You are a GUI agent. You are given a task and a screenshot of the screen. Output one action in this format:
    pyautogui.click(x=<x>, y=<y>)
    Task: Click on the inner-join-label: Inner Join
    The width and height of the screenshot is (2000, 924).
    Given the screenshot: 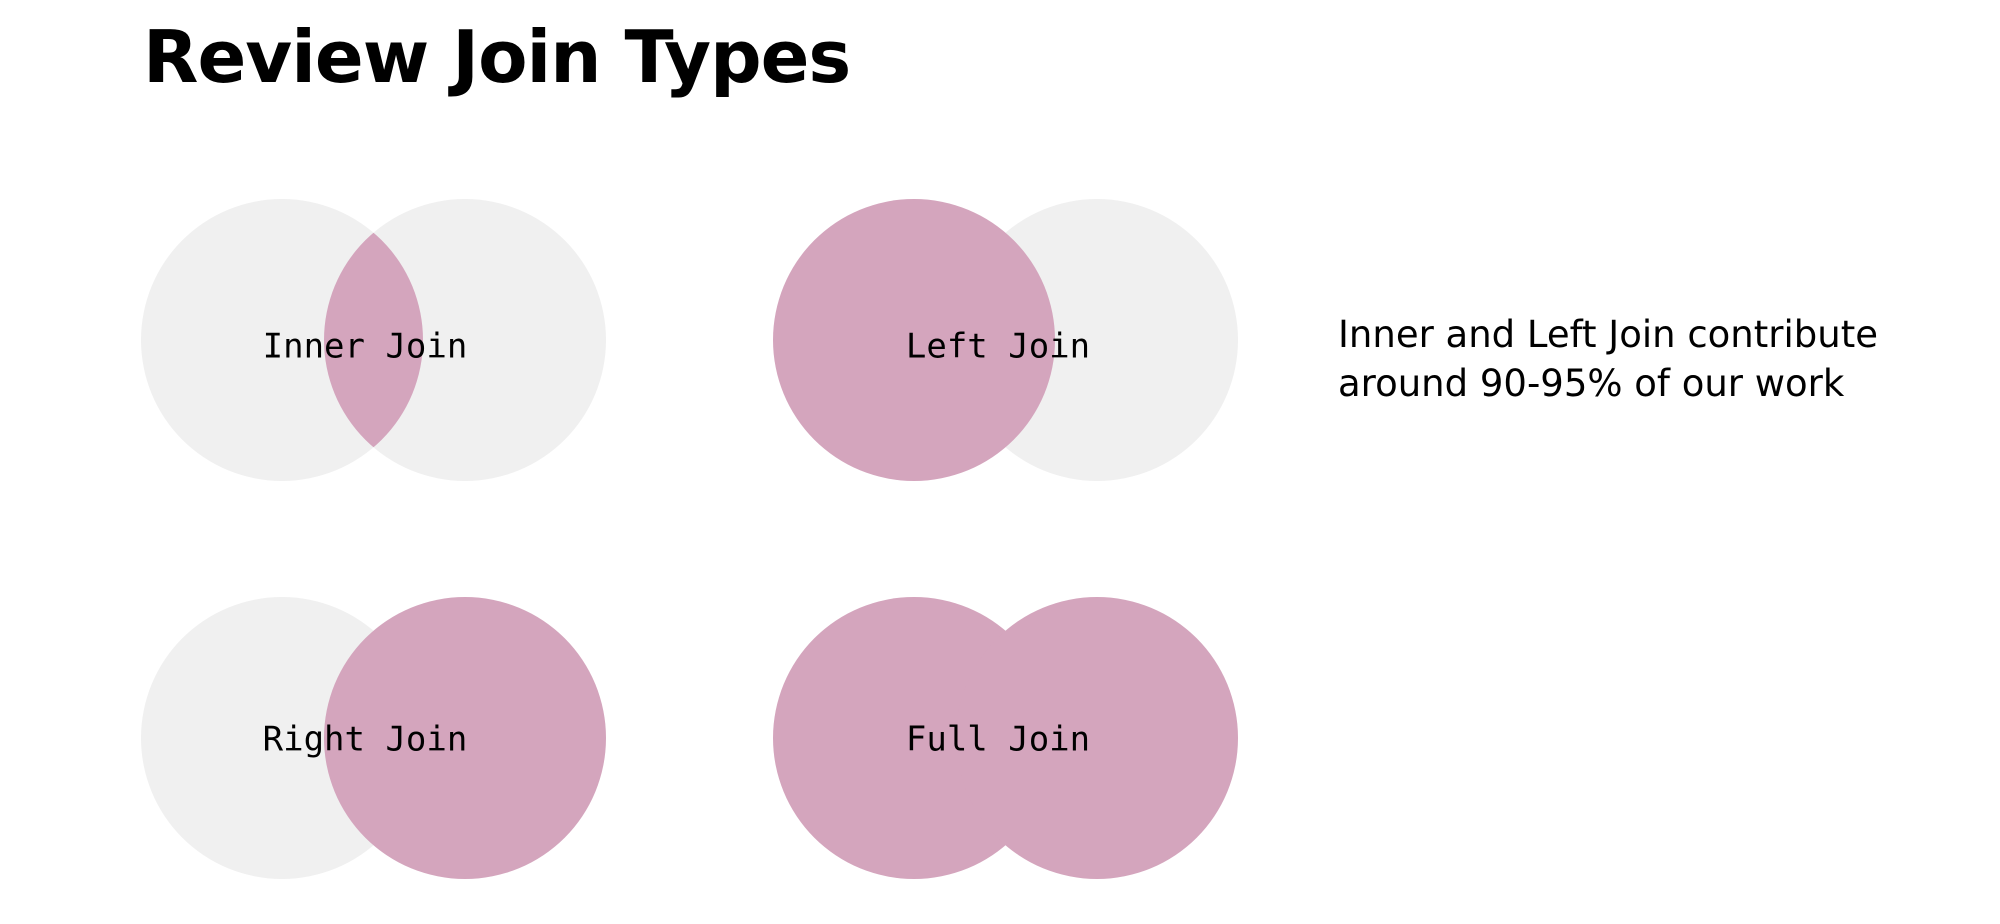 What is the action you would take?
    pyautogui.click(x=365, y=347)
    